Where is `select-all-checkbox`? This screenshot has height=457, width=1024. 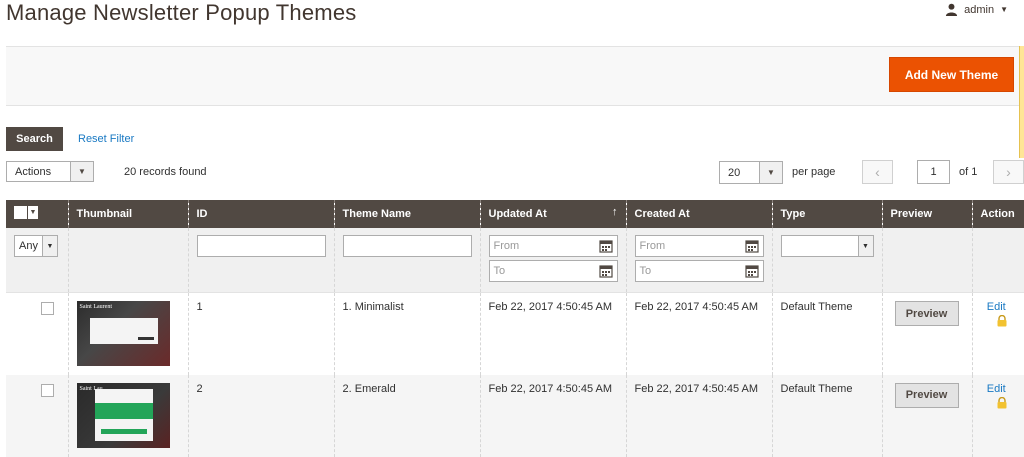
select-all-checkbox is located at coordinates (20, 212).